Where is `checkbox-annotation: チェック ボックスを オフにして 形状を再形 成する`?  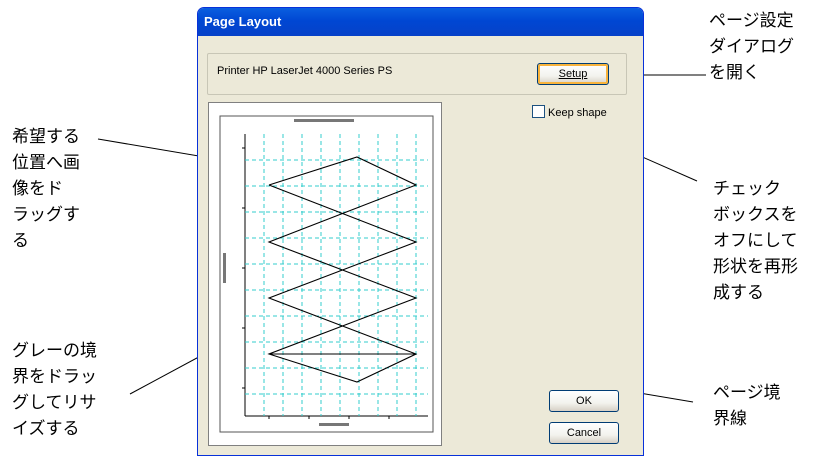 checkbox-annotation: チェック ボックスを オフにして 形状を再形 成する is located at coordinates (755, 241).